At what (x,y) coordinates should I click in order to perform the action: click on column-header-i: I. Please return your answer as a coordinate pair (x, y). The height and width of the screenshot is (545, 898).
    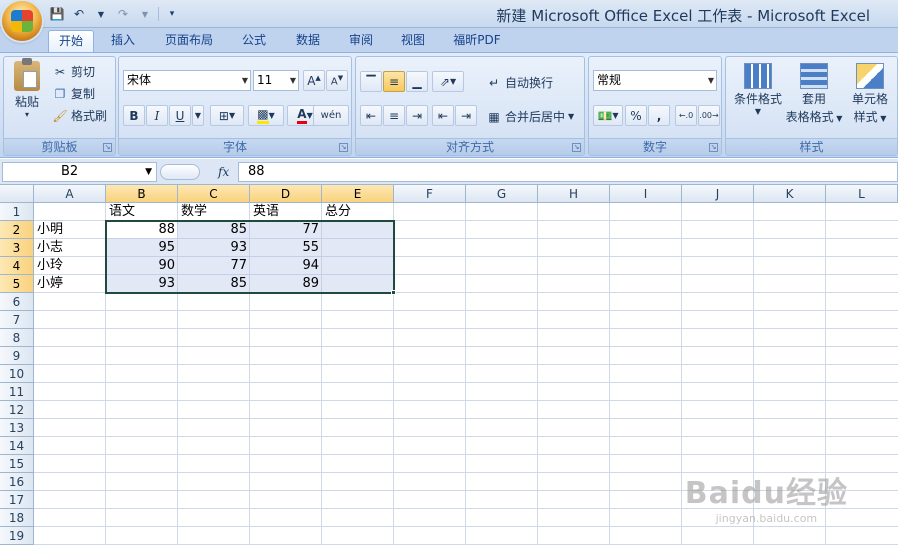
    Looking at the image, I should click on (646, 194).